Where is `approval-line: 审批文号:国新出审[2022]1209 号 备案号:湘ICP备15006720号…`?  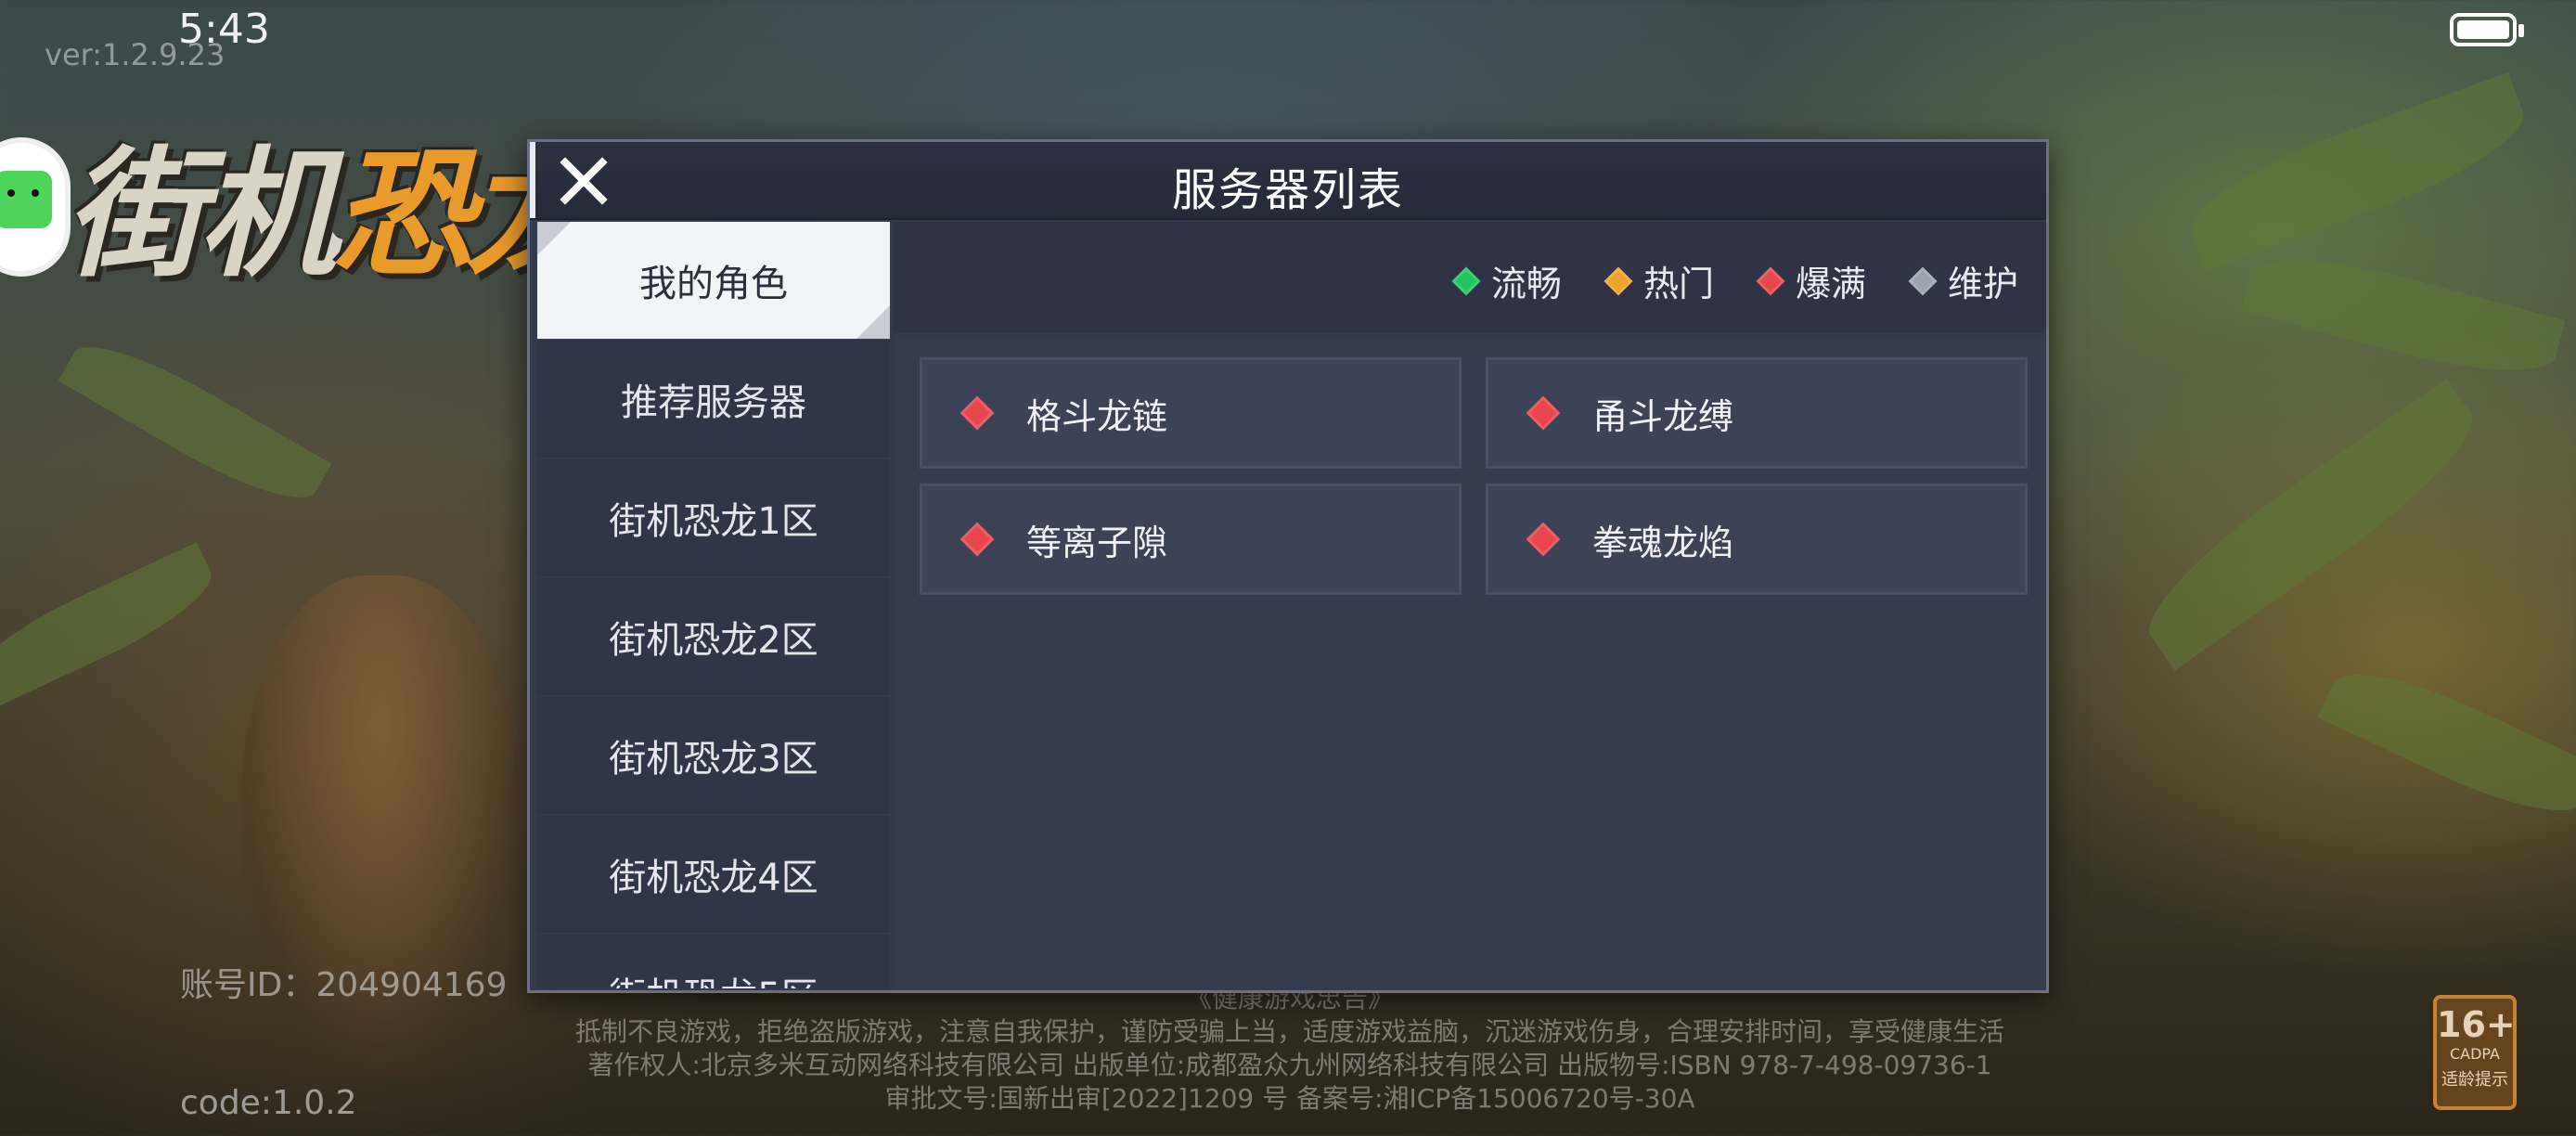
approval-line: 审批文号:国新出审[2022]1209 号 备案号:湘ICP备15006720号… is located at coordinates (1289, 1098).